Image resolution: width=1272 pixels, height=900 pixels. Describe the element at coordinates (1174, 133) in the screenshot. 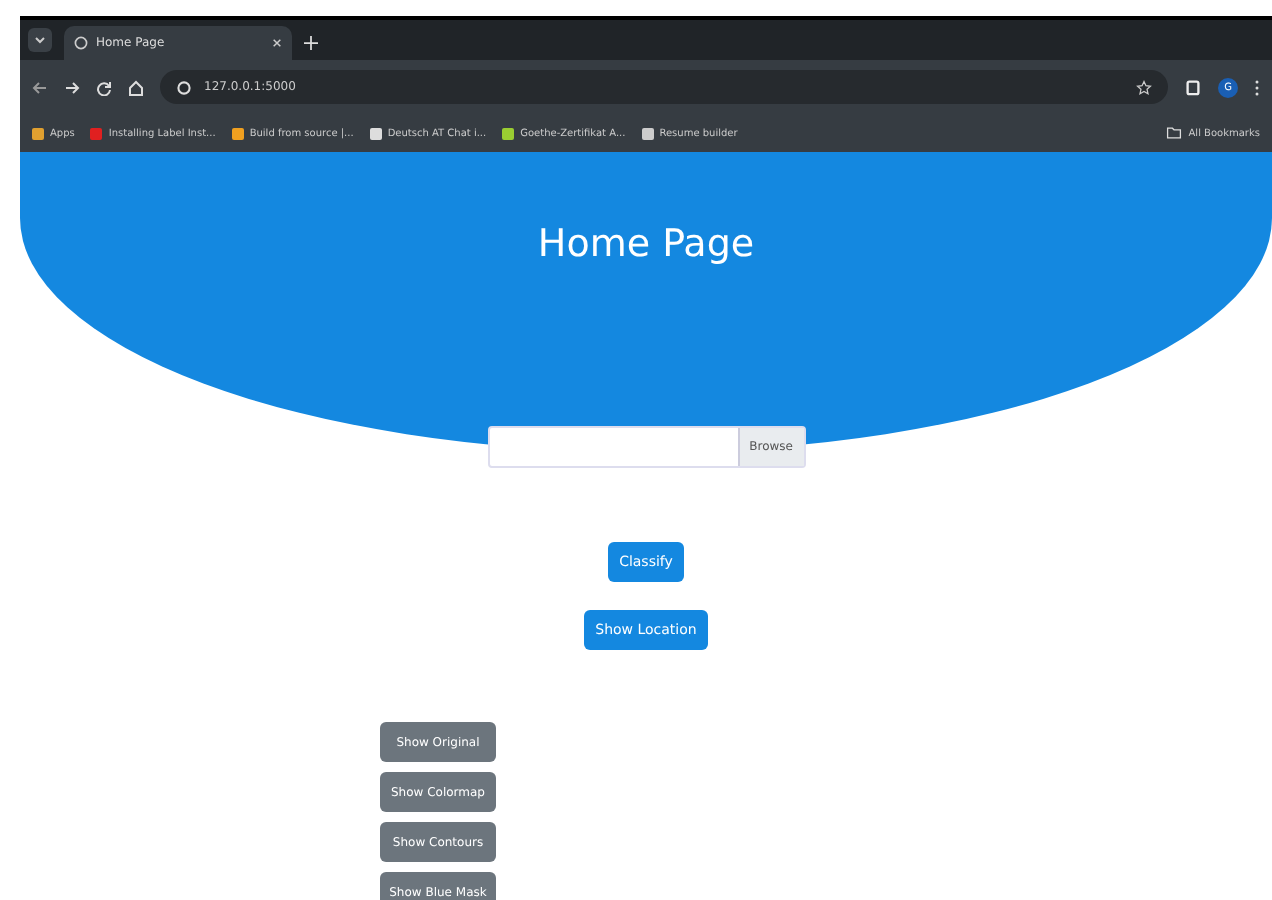

I see `folder-icon` at that location.